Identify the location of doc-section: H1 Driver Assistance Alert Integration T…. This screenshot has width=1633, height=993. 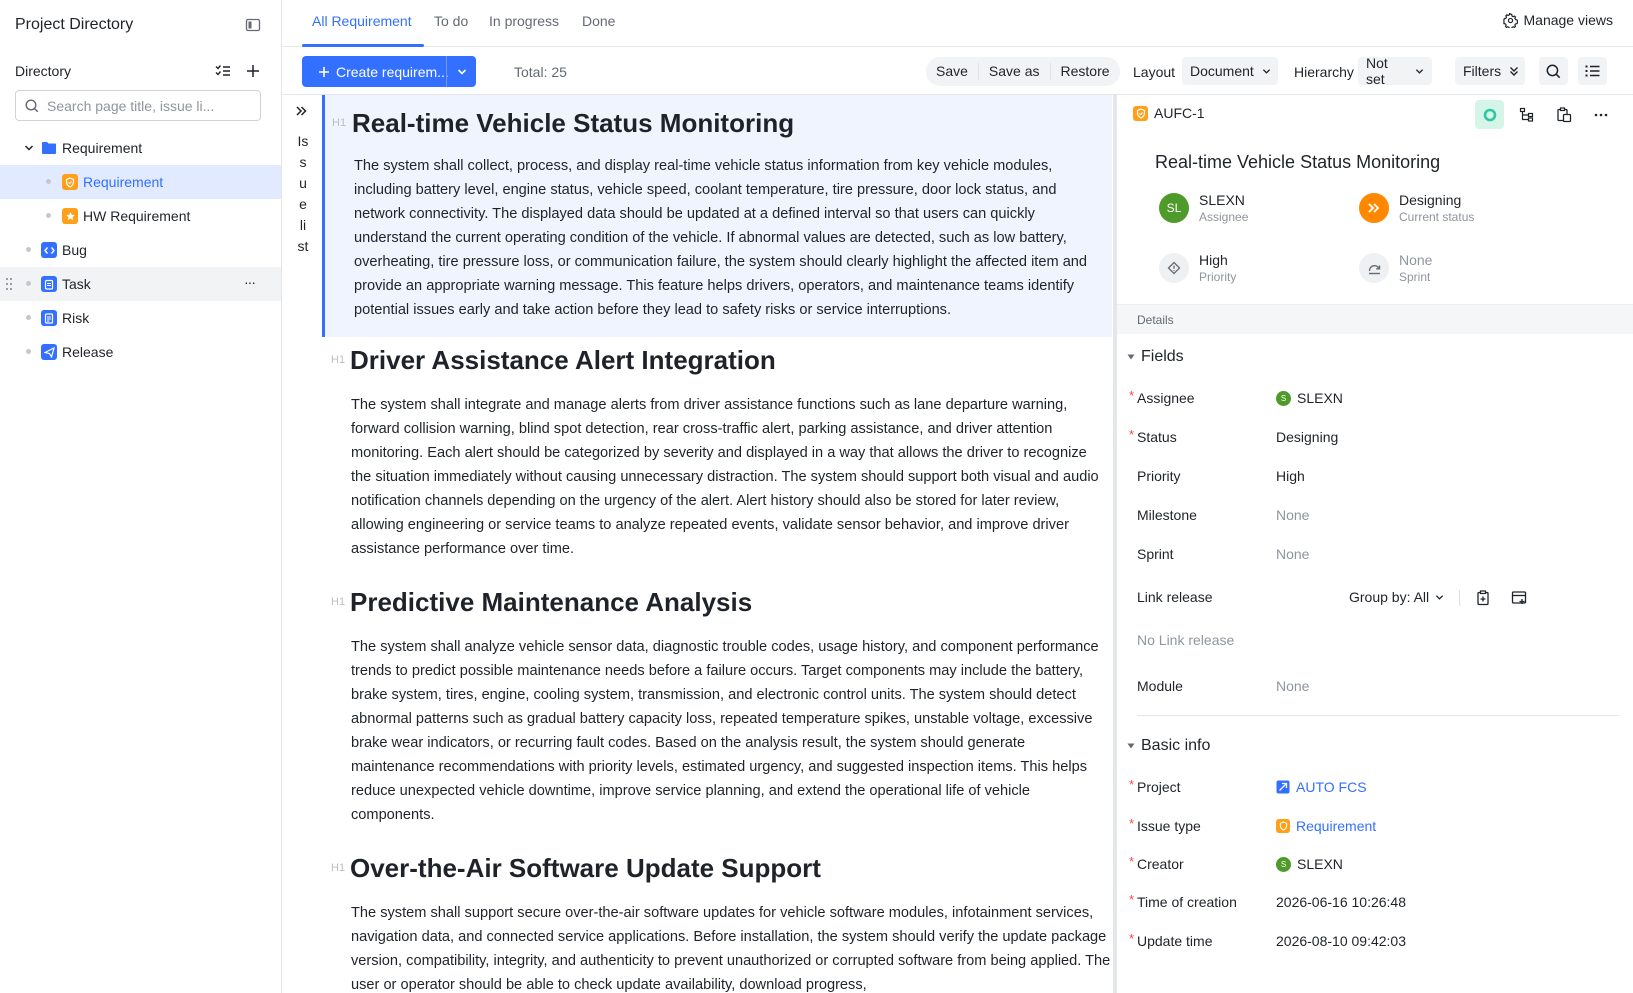
(717, 458).